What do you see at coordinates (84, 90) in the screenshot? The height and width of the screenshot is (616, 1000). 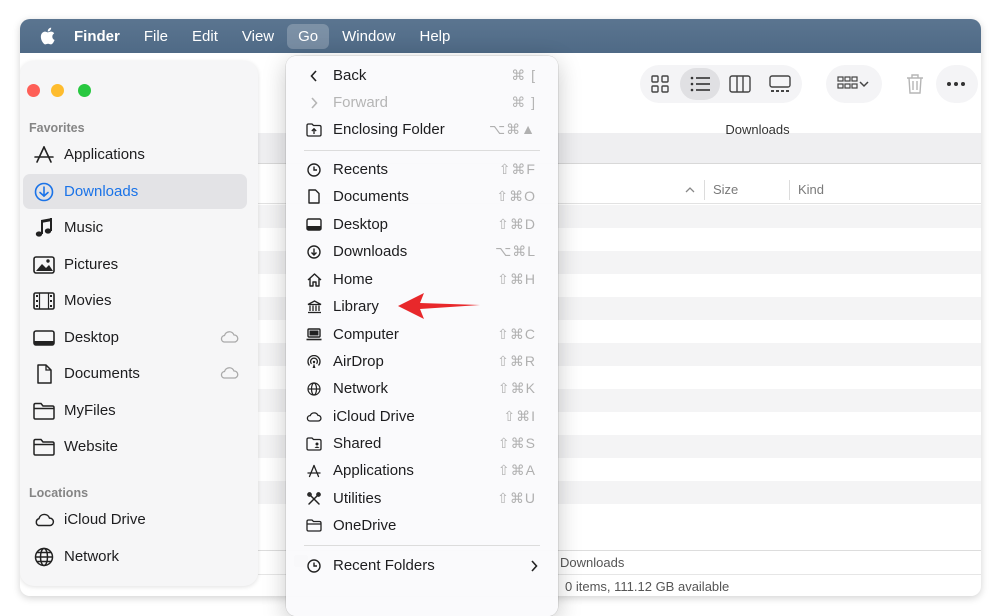 I see `zoom-window-button` at bounding box center [84, 90].